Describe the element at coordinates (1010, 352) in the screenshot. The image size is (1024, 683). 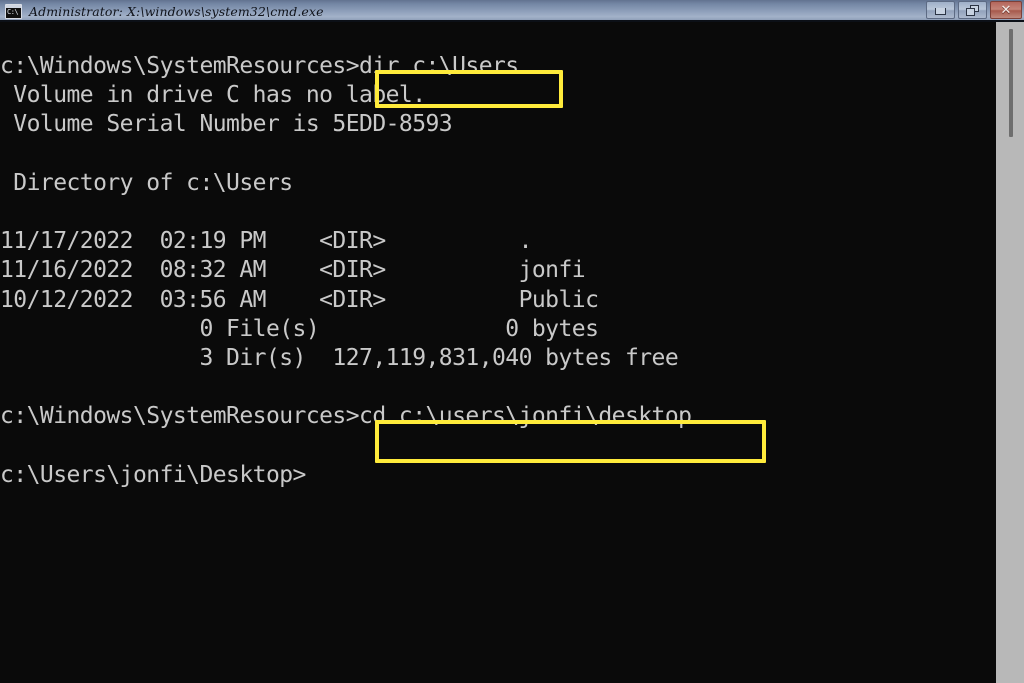
I see `vertical-scrollbar` at that location.